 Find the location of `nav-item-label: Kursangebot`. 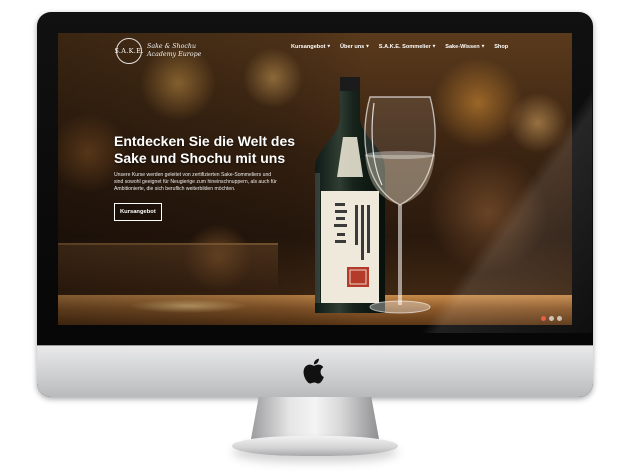

nav-item-label: Kursangebot is located at coordinates (308, 47).